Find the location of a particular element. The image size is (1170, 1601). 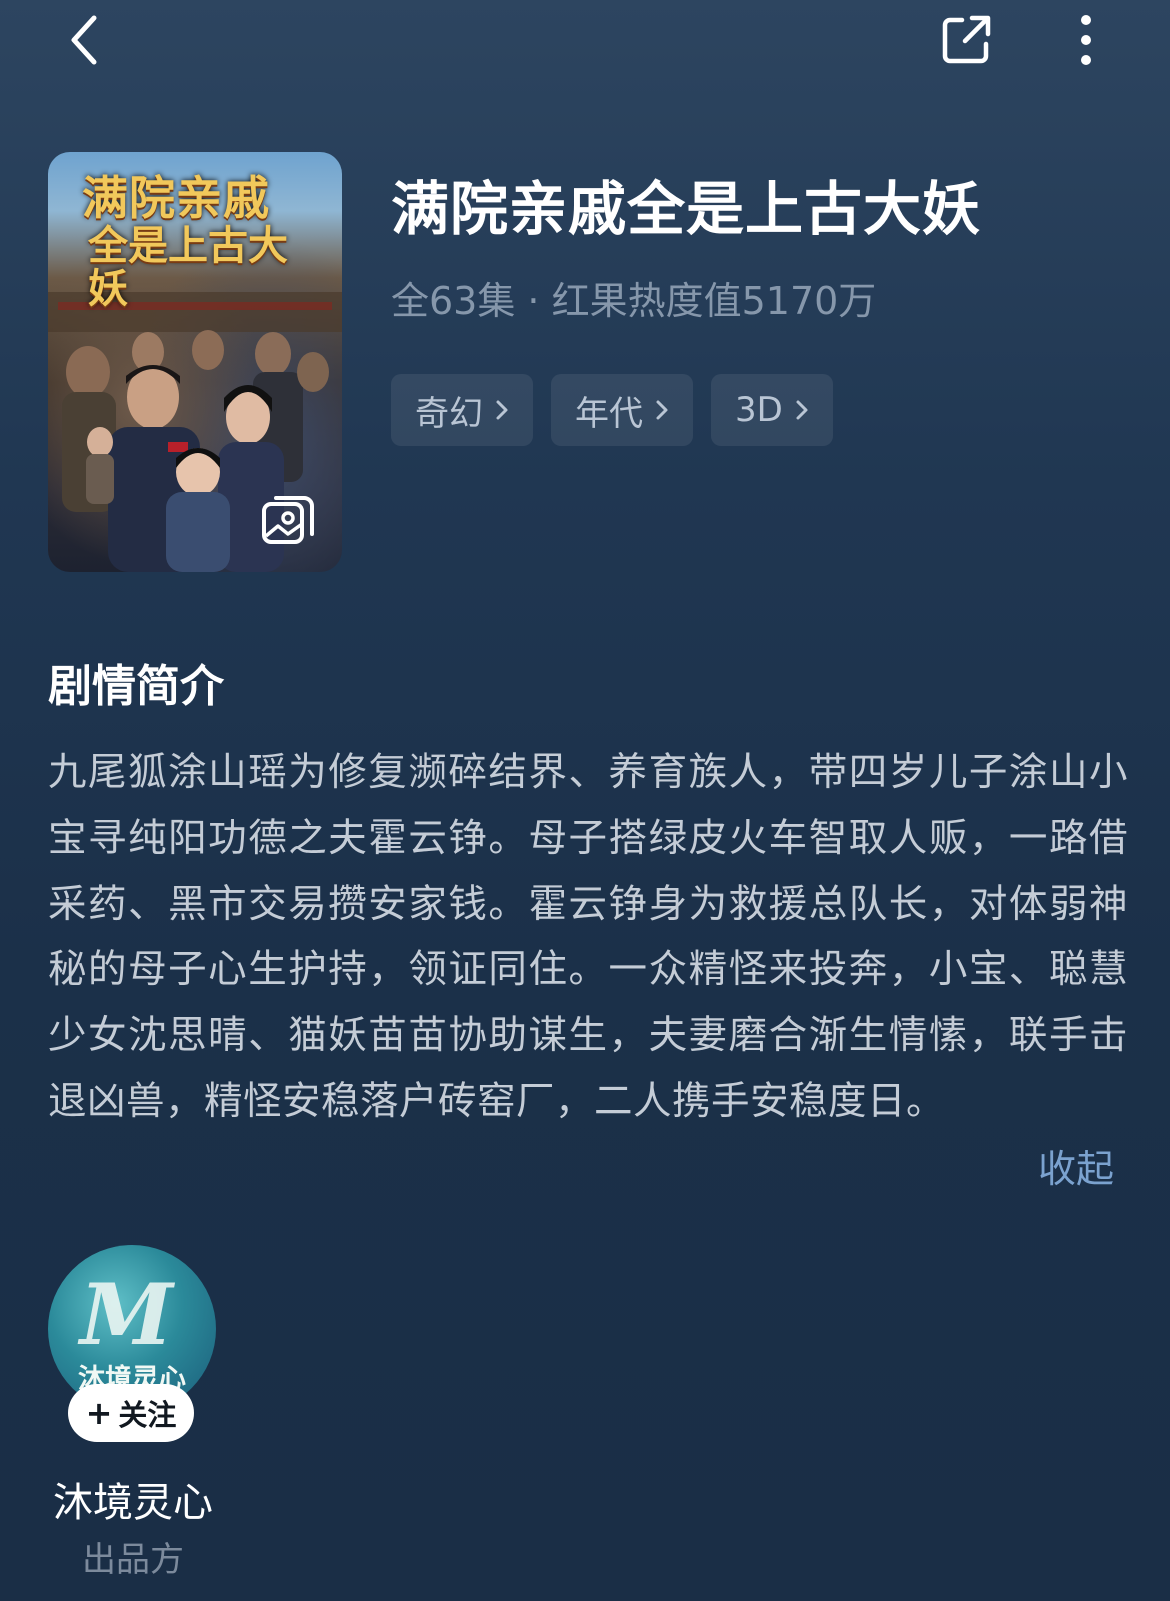

gallery-icon is located at coordinates (289, 519).